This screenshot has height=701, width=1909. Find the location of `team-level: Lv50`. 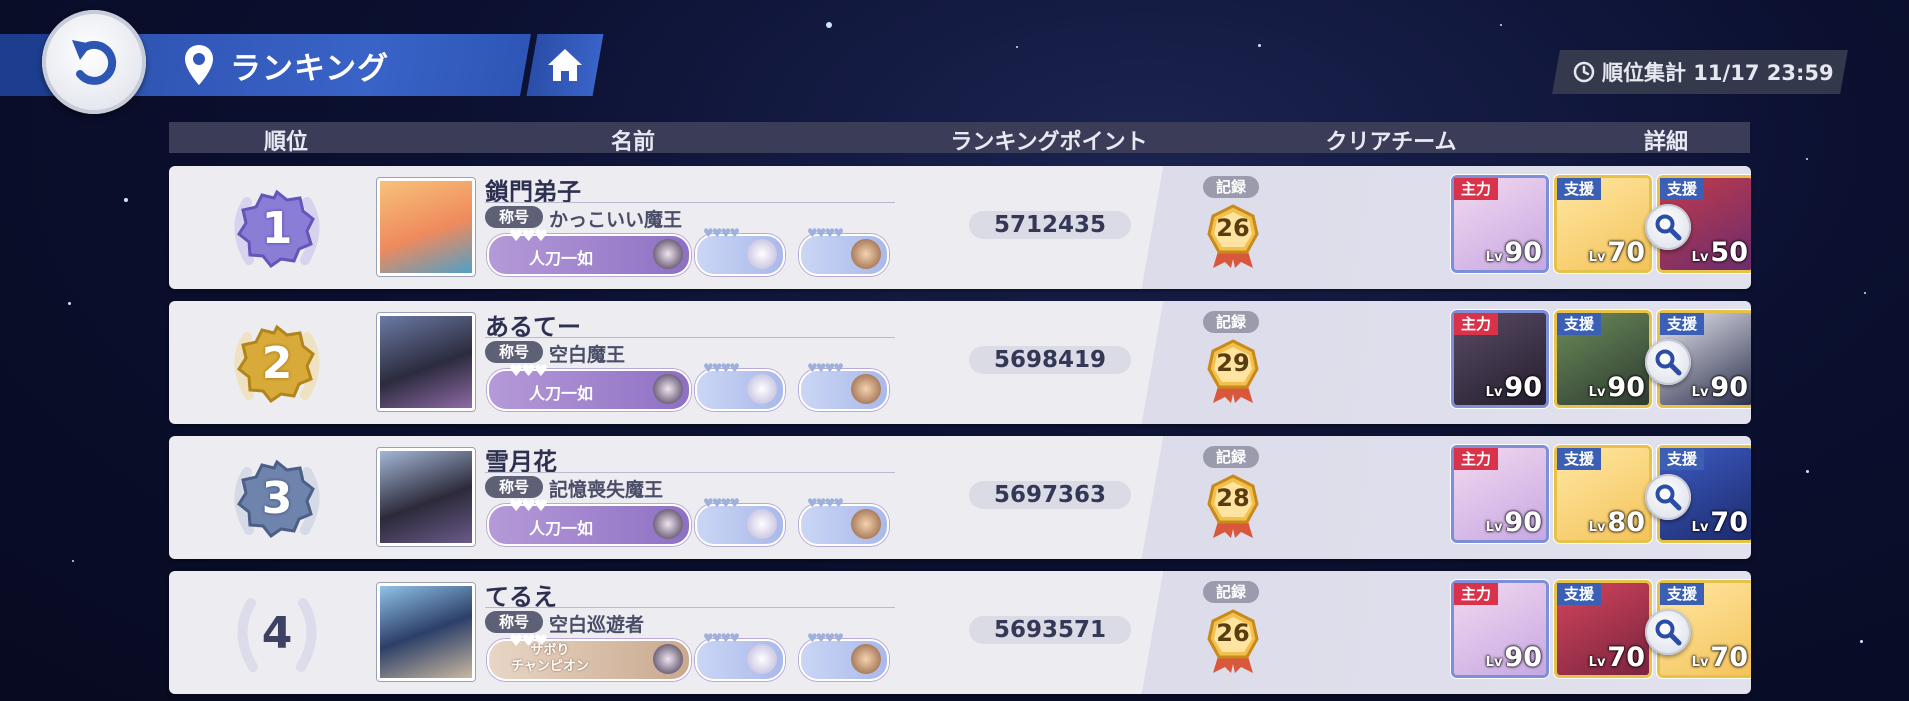

team-level: Lv50 is located at coordinates (1720, 252).